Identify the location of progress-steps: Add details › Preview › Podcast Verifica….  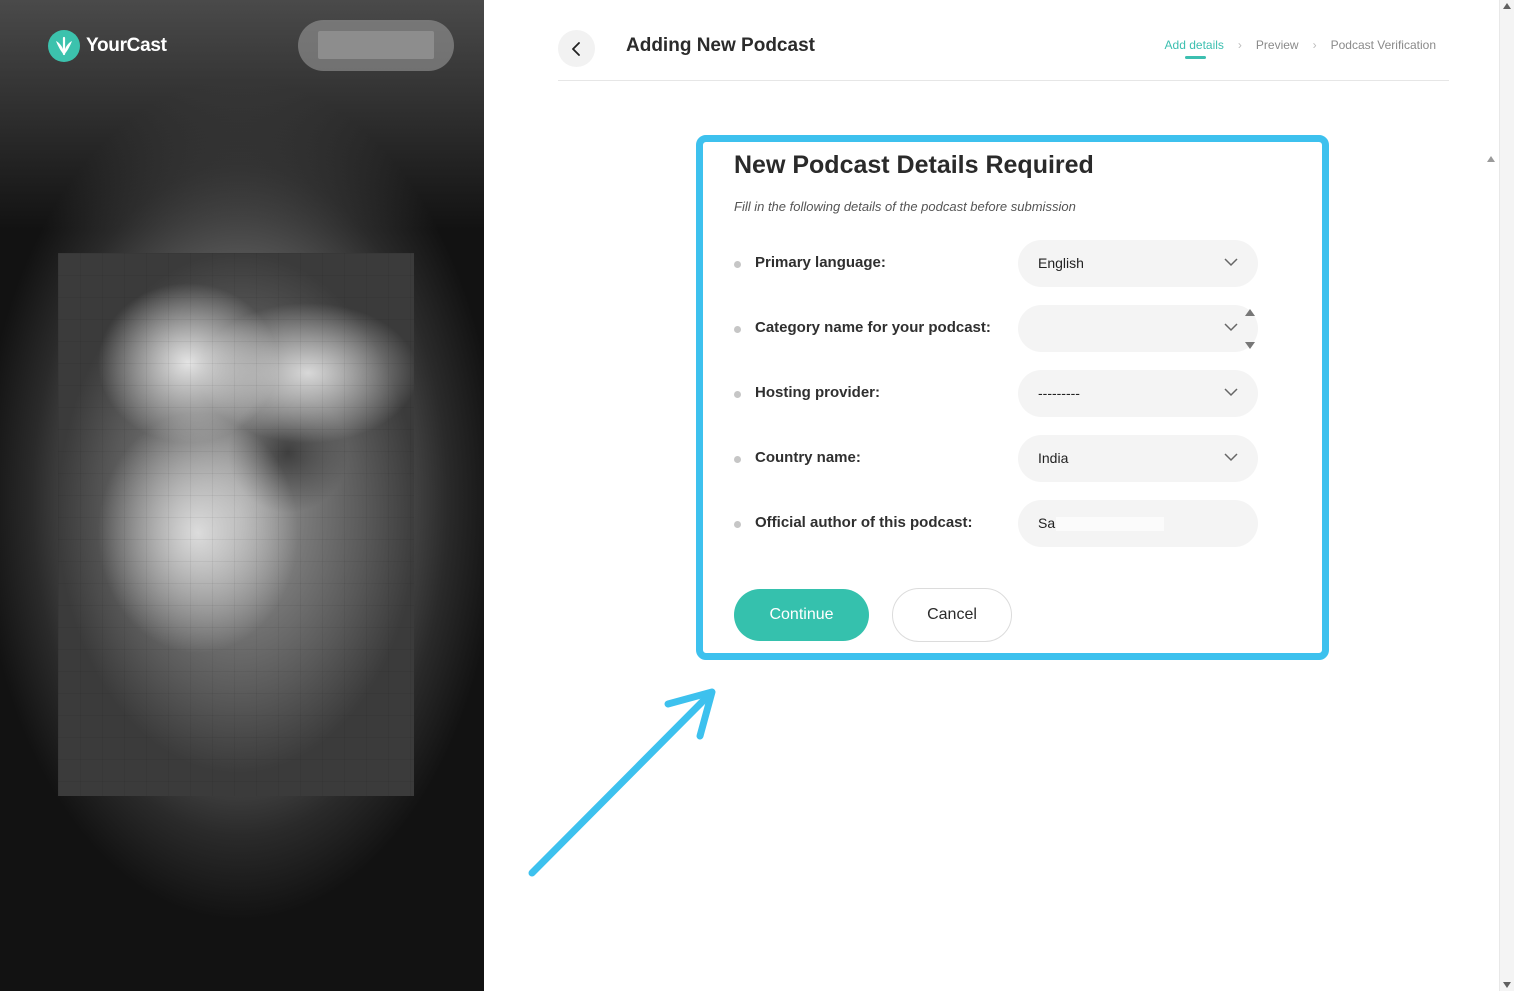
(1300, 48).